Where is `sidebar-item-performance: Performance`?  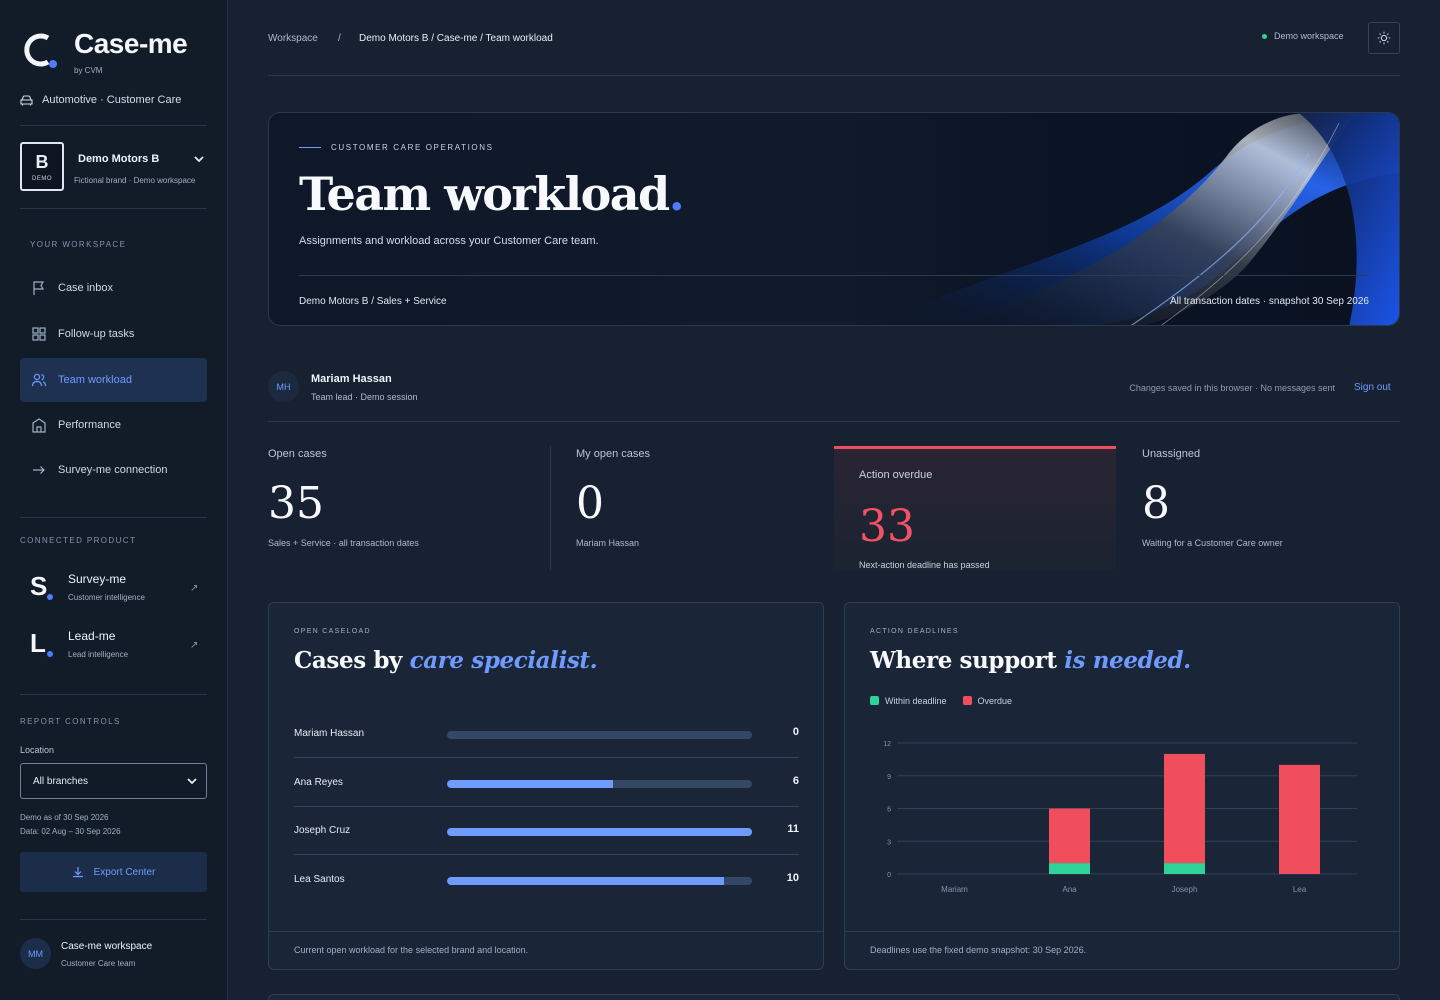 sidebar-item-performance: Performance is located at coordinates (113, 425).